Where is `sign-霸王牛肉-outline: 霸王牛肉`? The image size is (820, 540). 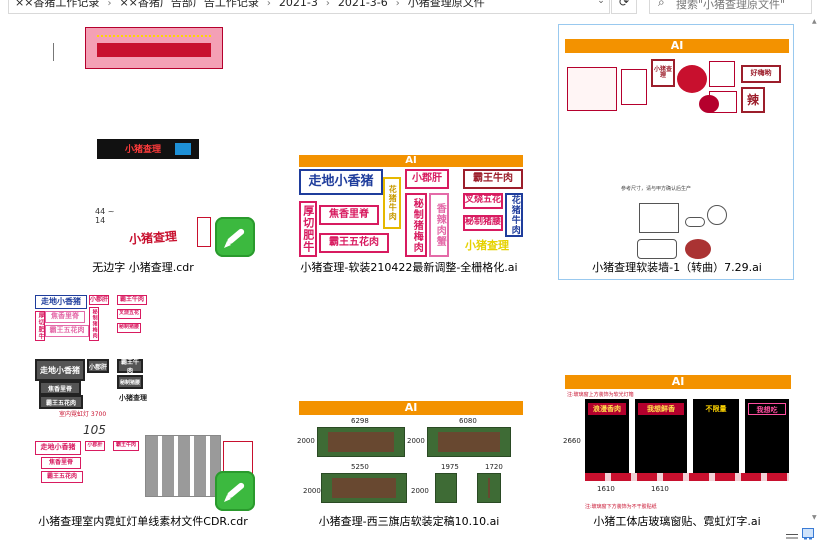
sign-霸王牛肉-outline: 霸王牛肉 is located at coordinates (126, 446).